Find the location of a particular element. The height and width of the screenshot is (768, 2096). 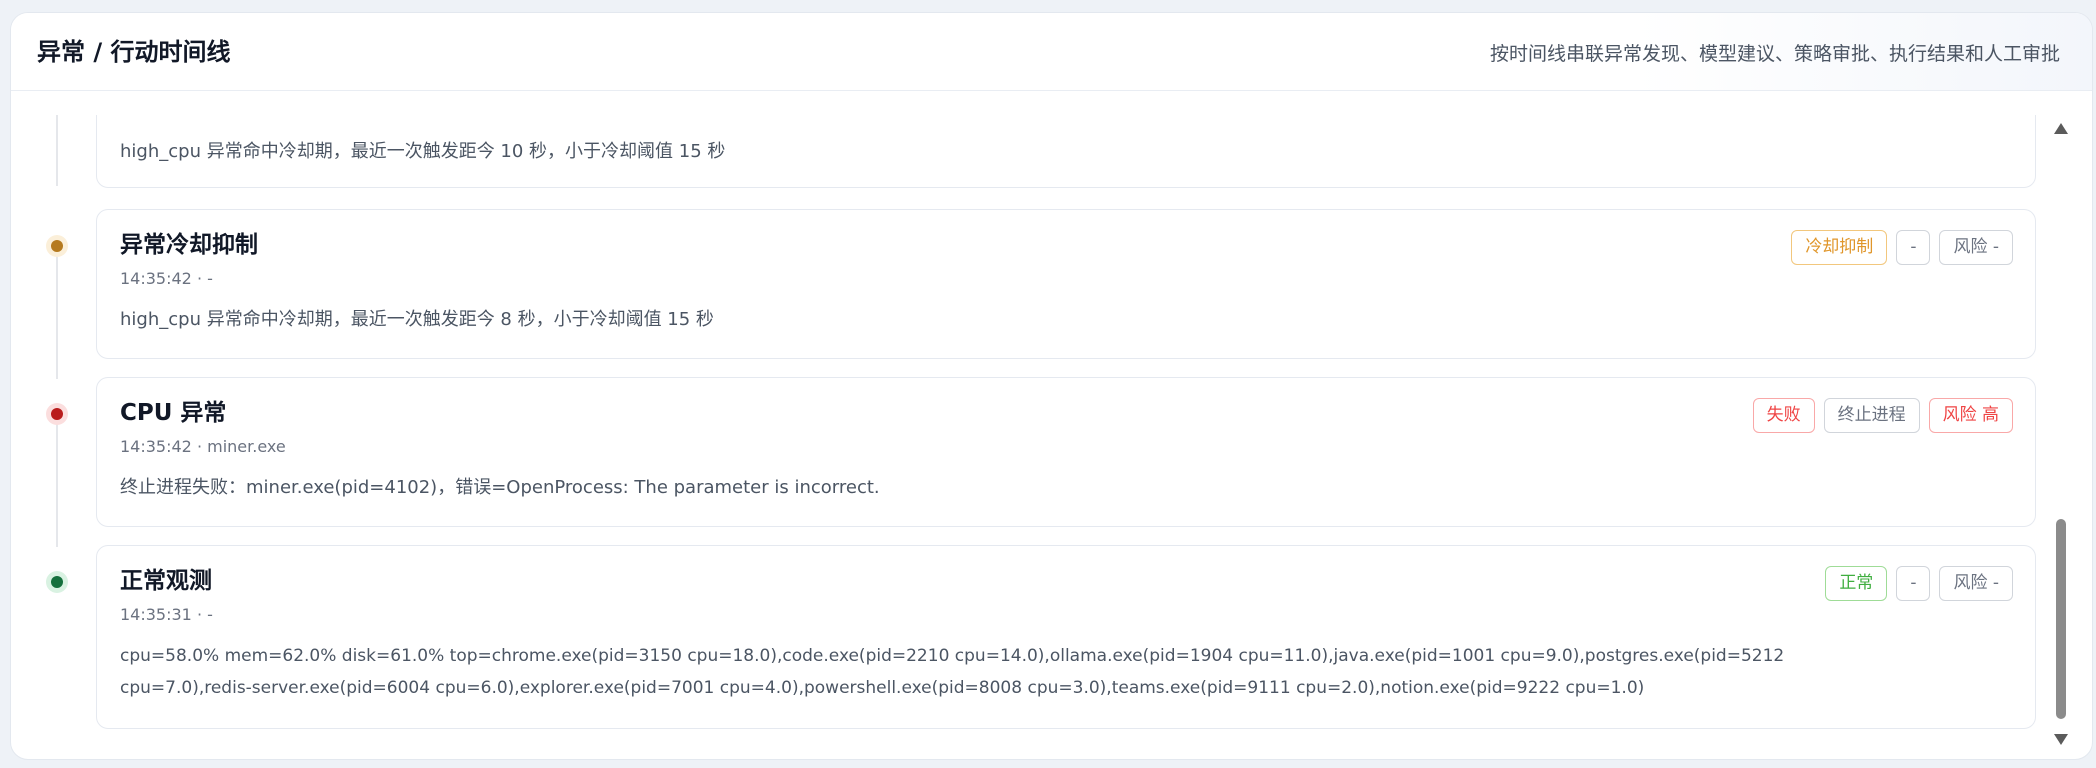

scroll-thumb is located at coordinates (2061, 619).